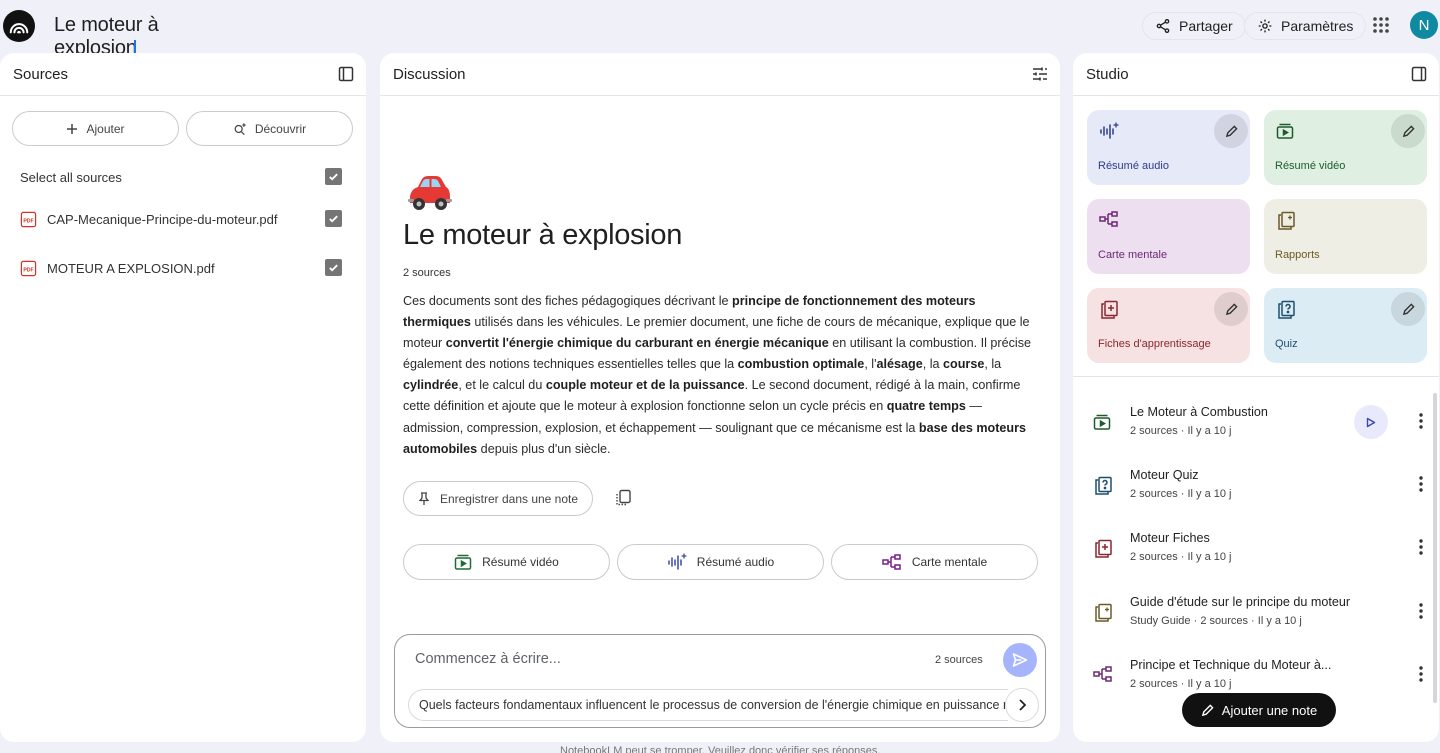 Image resolution: width=1440 pixels, height=753 pixels. Describe the element at coordinates (71, 177) in the screenshot. I see `select-all-label: Select all sources` at that location.